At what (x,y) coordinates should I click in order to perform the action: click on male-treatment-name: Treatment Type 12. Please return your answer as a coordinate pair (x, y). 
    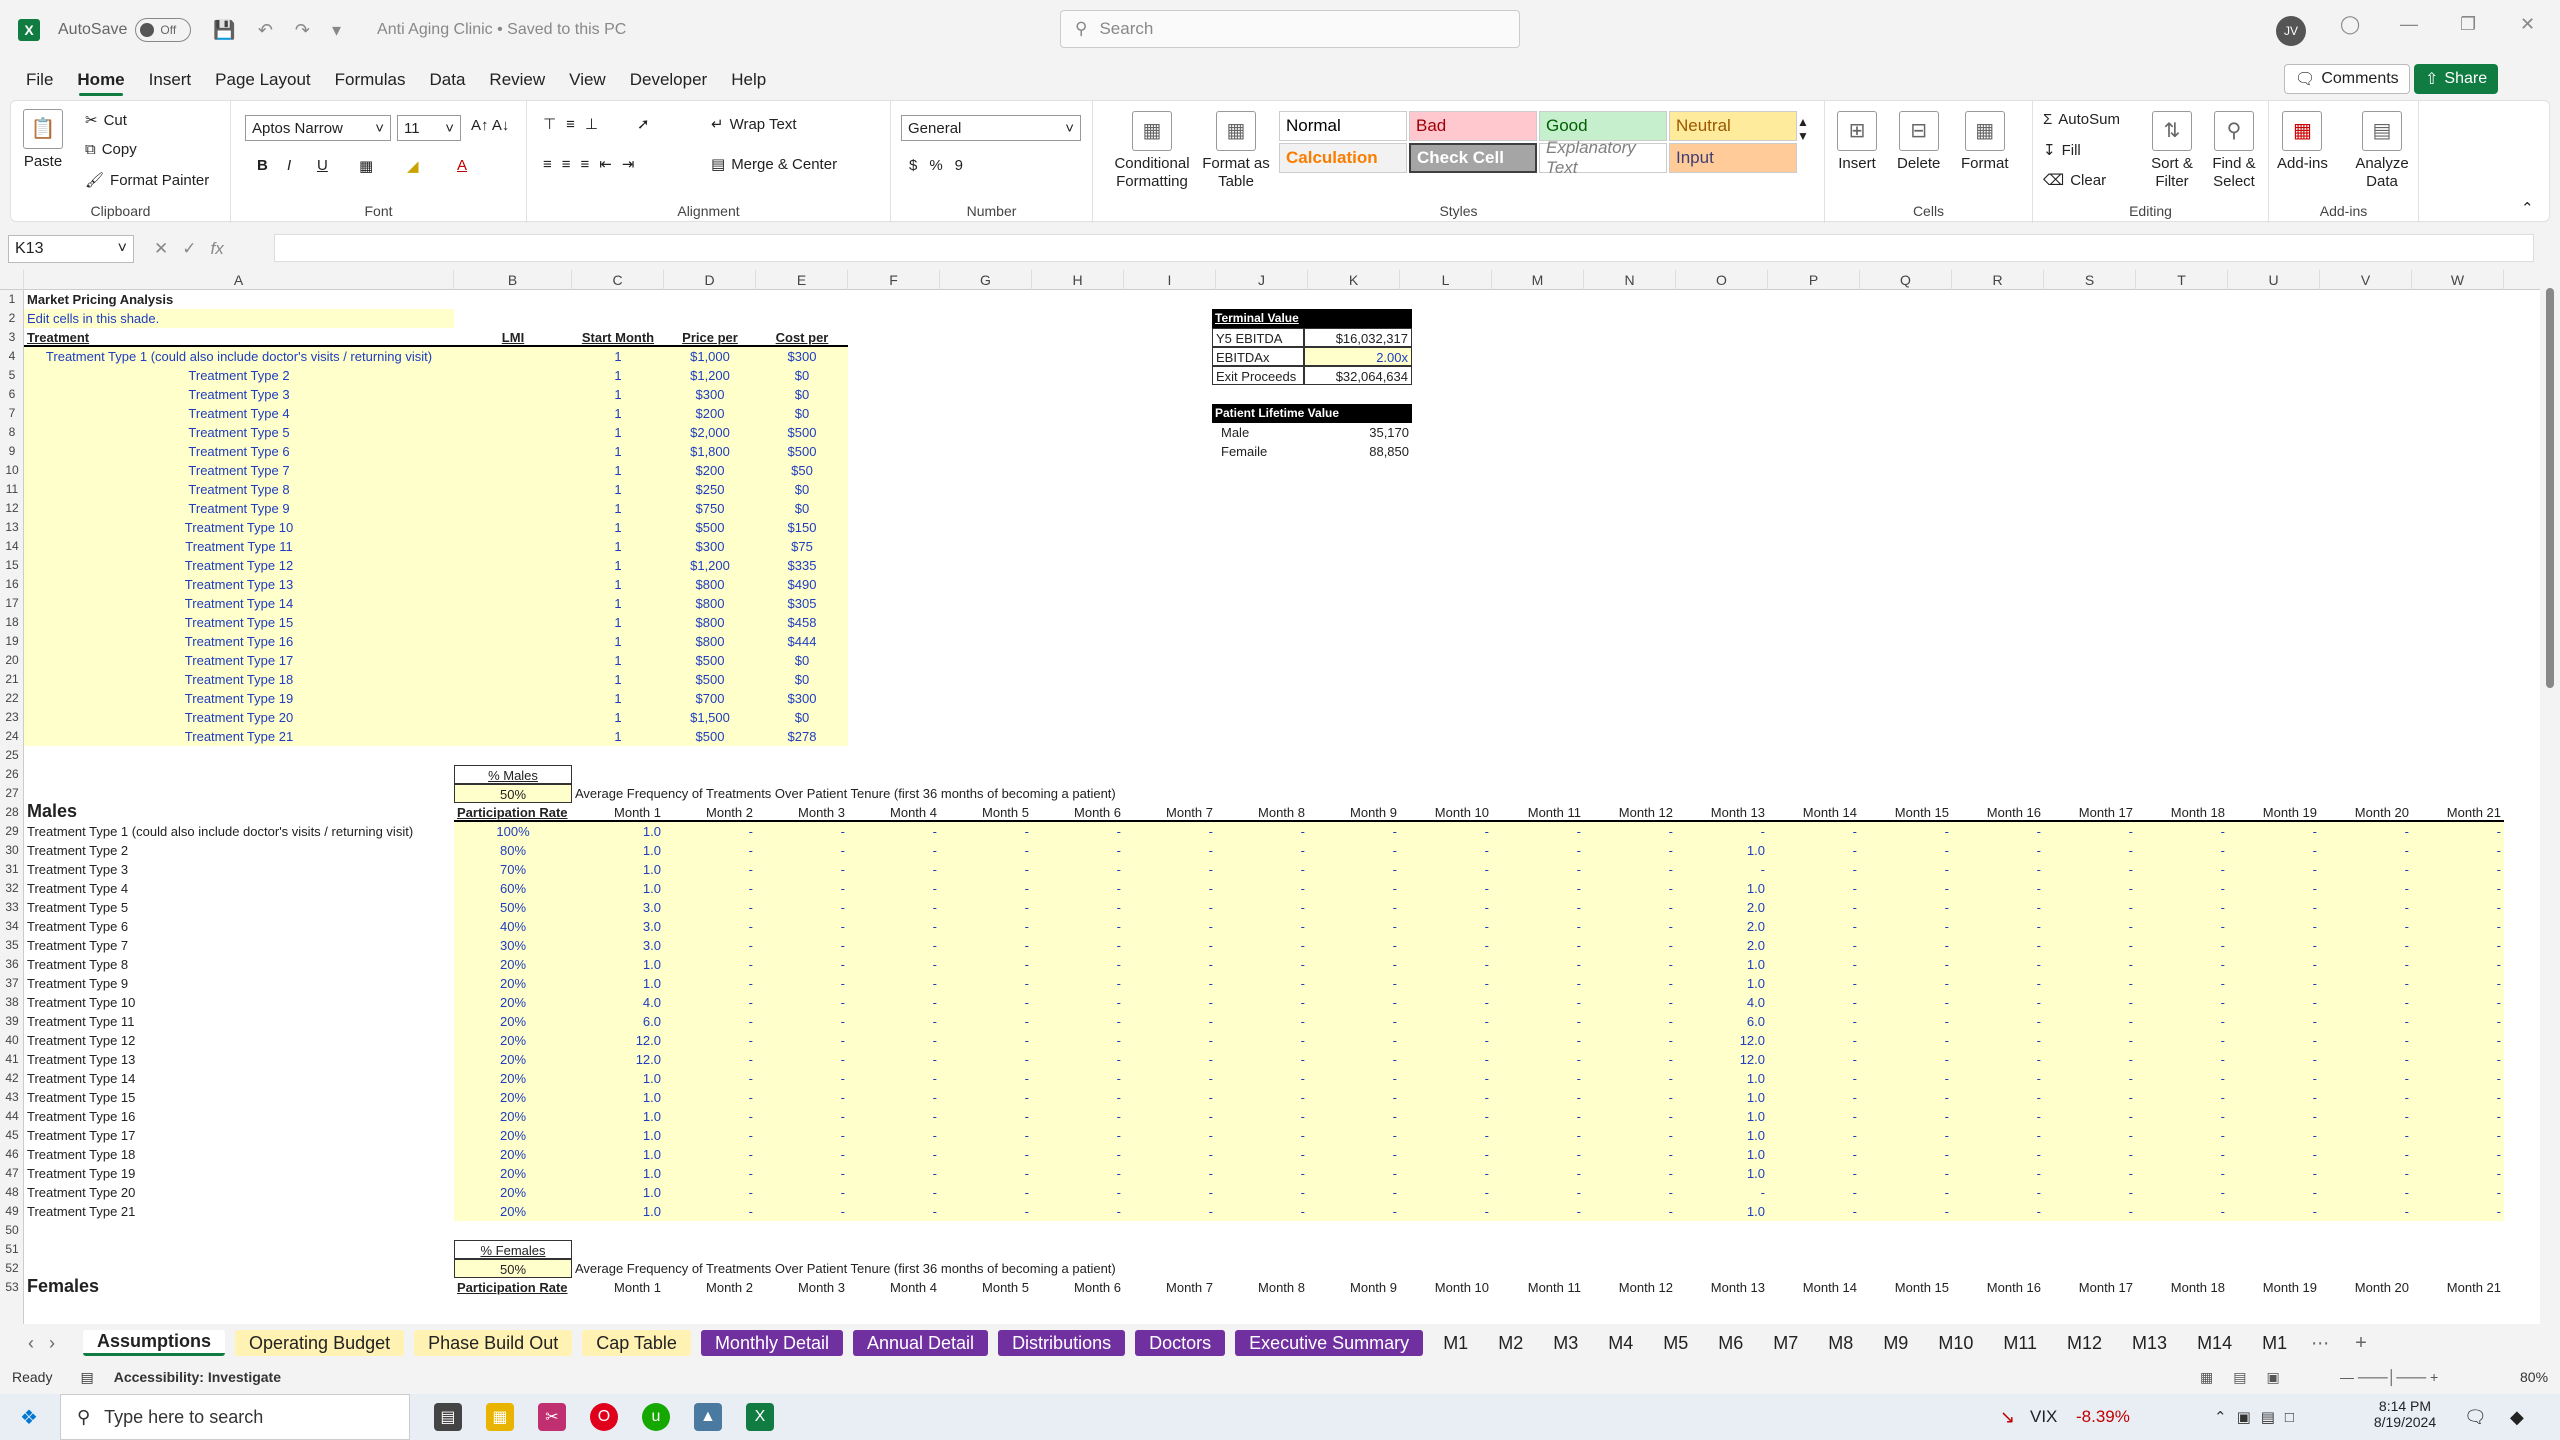
    Looking at the image, I should click on (239, 1040).